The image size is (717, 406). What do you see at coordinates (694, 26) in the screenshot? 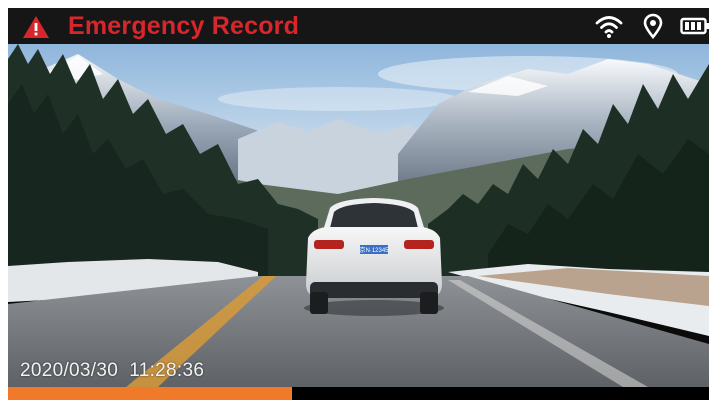
I see `battery-icon` at bounding box center [694, 26].